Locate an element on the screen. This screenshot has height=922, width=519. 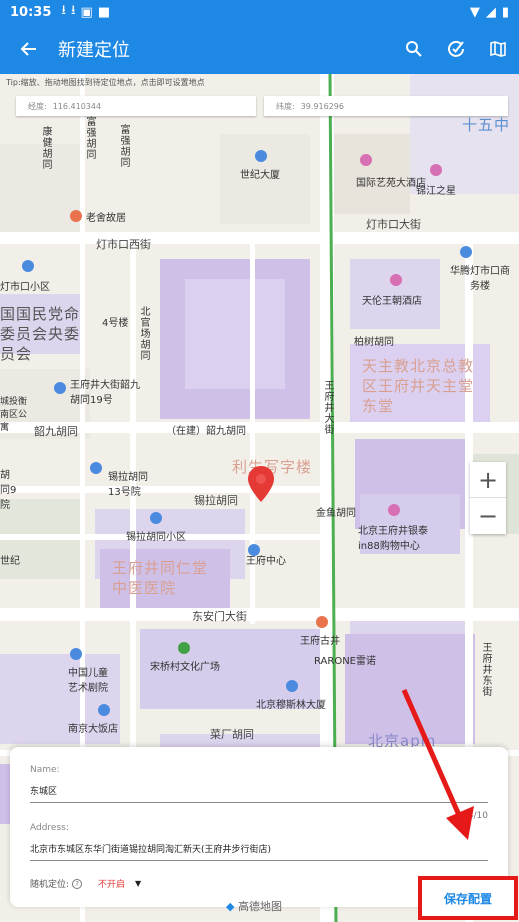
name-label: Name: is located at coordinates (45, 770).